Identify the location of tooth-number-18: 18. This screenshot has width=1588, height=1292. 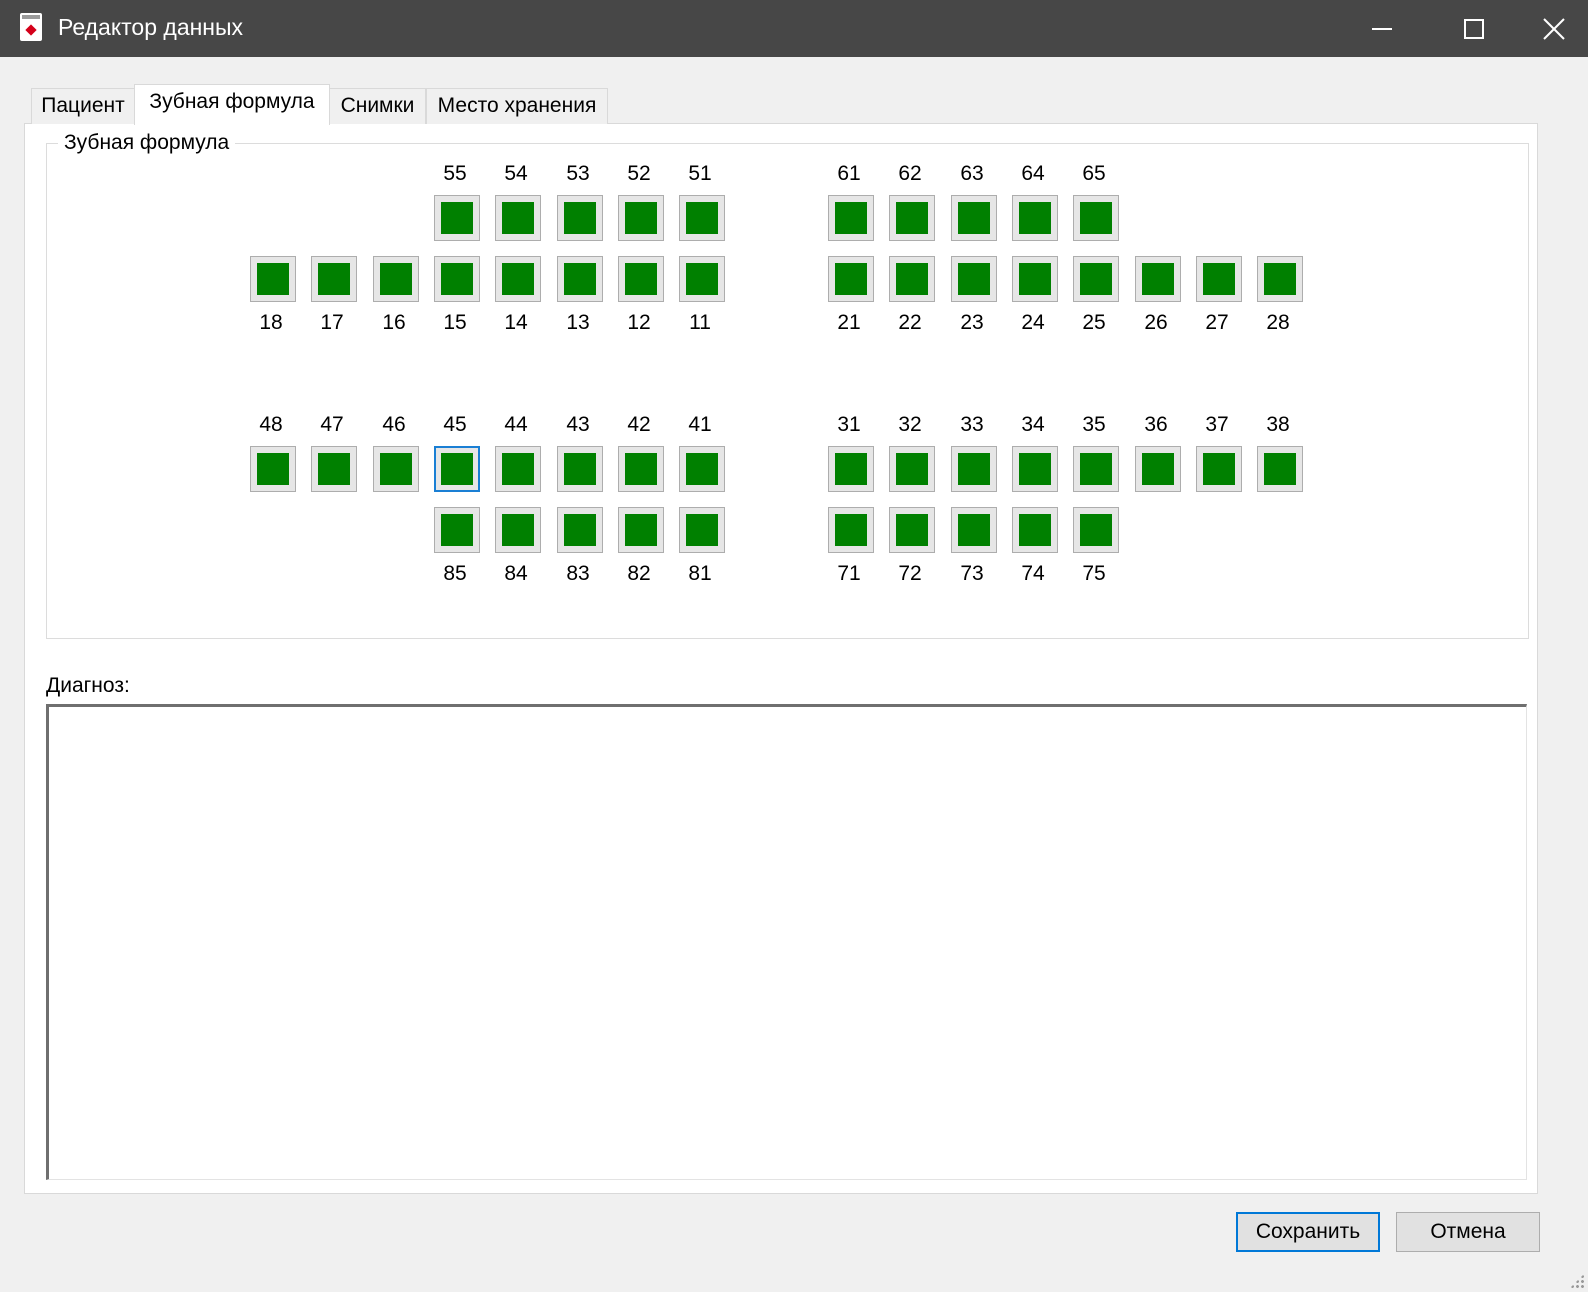
(271, 322).